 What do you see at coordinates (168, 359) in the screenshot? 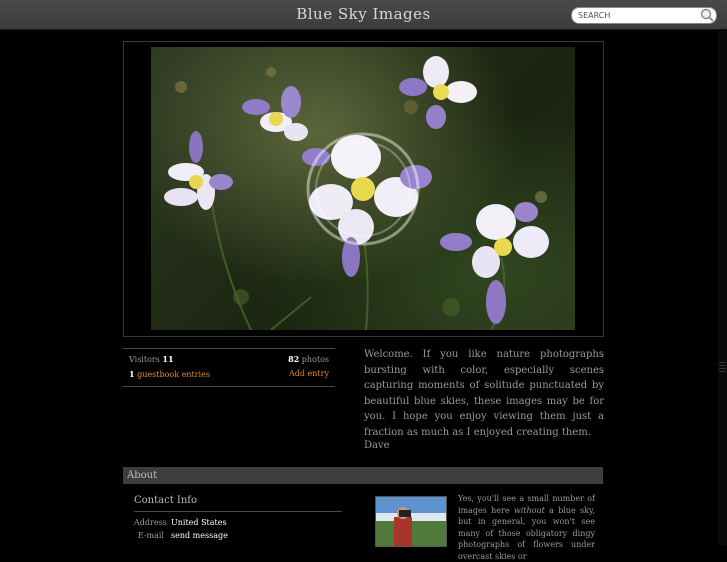
I see `visitors-count: 11` at bounding box center [168, 359].